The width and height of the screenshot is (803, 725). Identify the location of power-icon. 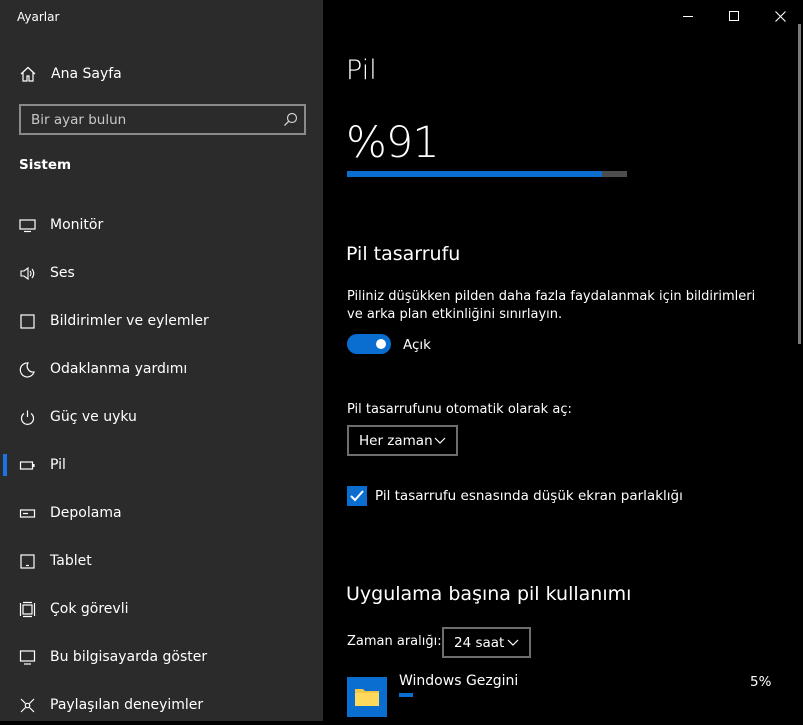
(27, 417).